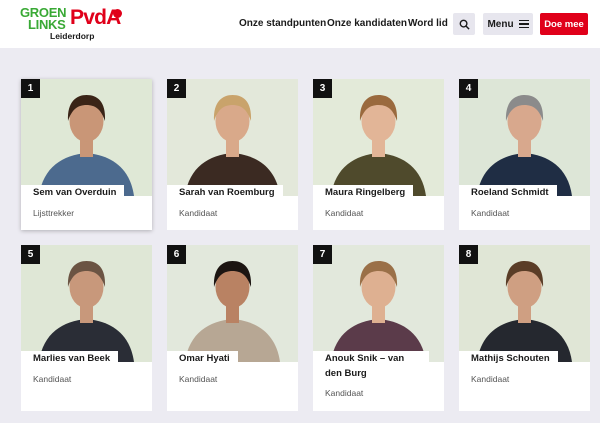  Describe the element at coordinates (468, 254) in the screenshot. I see `list-number-badge: 8` at that location.